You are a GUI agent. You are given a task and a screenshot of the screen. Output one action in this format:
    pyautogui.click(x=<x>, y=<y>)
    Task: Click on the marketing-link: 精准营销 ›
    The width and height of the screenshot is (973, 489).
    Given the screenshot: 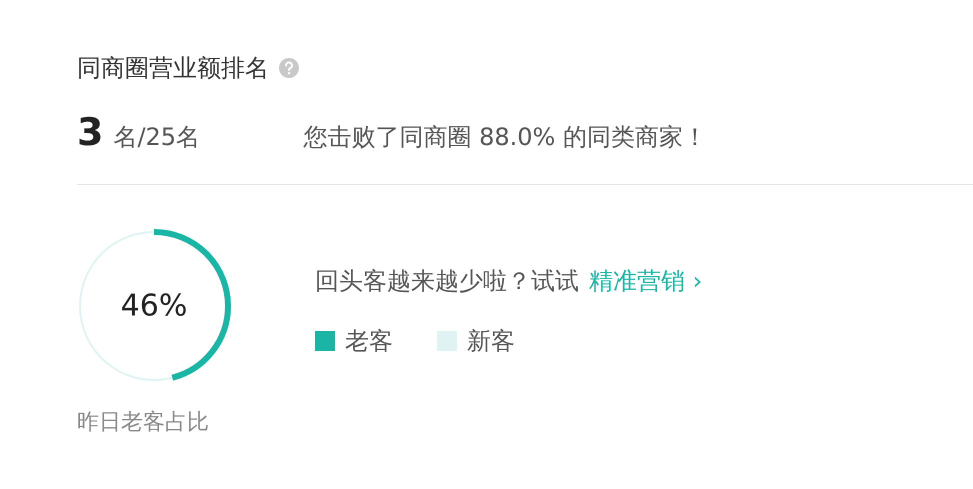 What is the action you would take?
    pyautogui.click(x=645, y=281)
    